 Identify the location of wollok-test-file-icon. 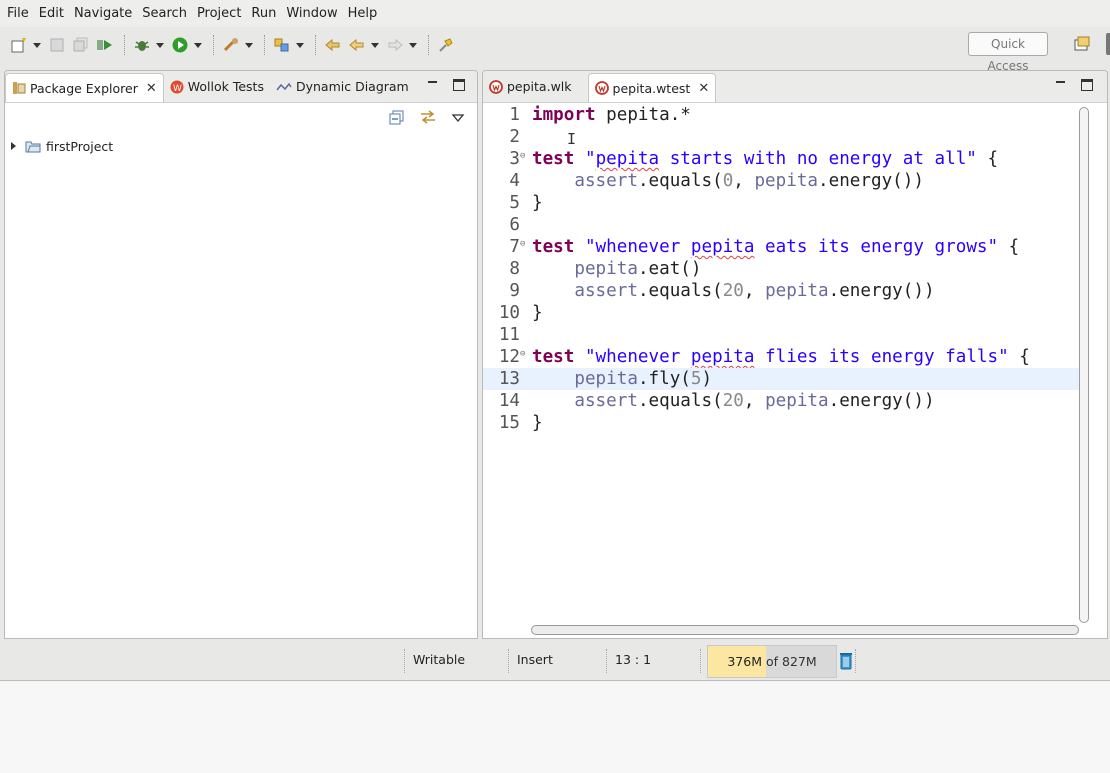
(601, 88).